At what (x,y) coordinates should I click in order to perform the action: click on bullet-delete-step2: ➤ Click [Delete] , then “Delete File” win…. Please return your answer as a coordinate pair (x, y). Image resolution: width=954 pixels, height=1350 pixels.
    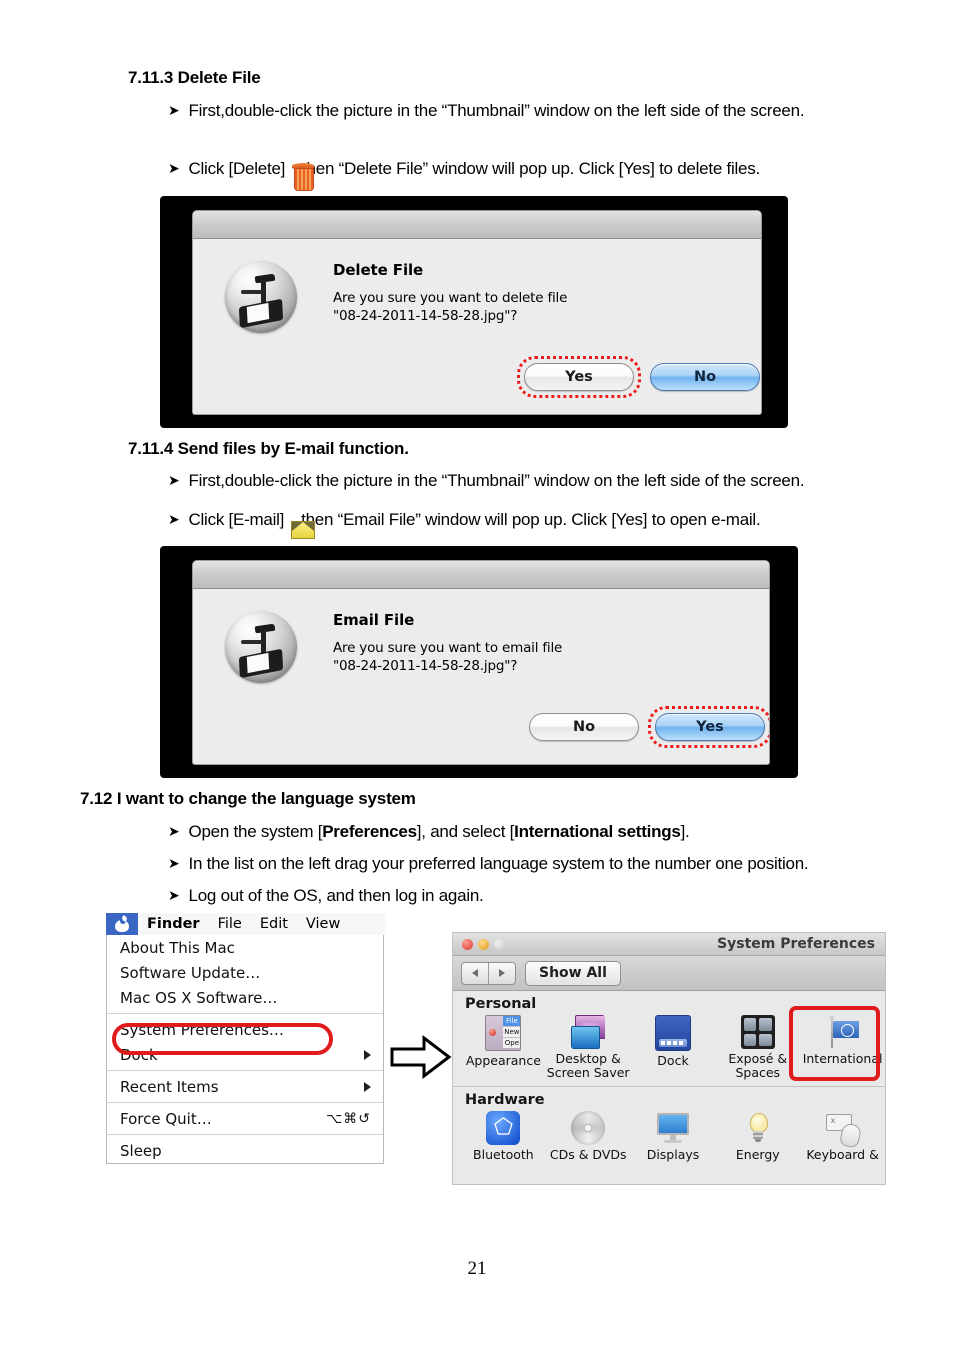
    Looking at the image, I should click on (464, 174).